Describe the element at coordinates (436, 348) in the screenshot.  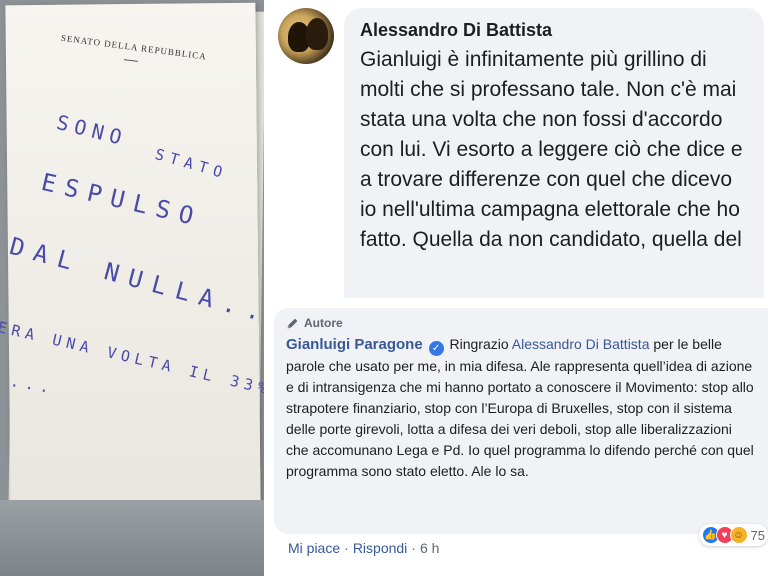
I see `verified-icon: ✓` at that location.